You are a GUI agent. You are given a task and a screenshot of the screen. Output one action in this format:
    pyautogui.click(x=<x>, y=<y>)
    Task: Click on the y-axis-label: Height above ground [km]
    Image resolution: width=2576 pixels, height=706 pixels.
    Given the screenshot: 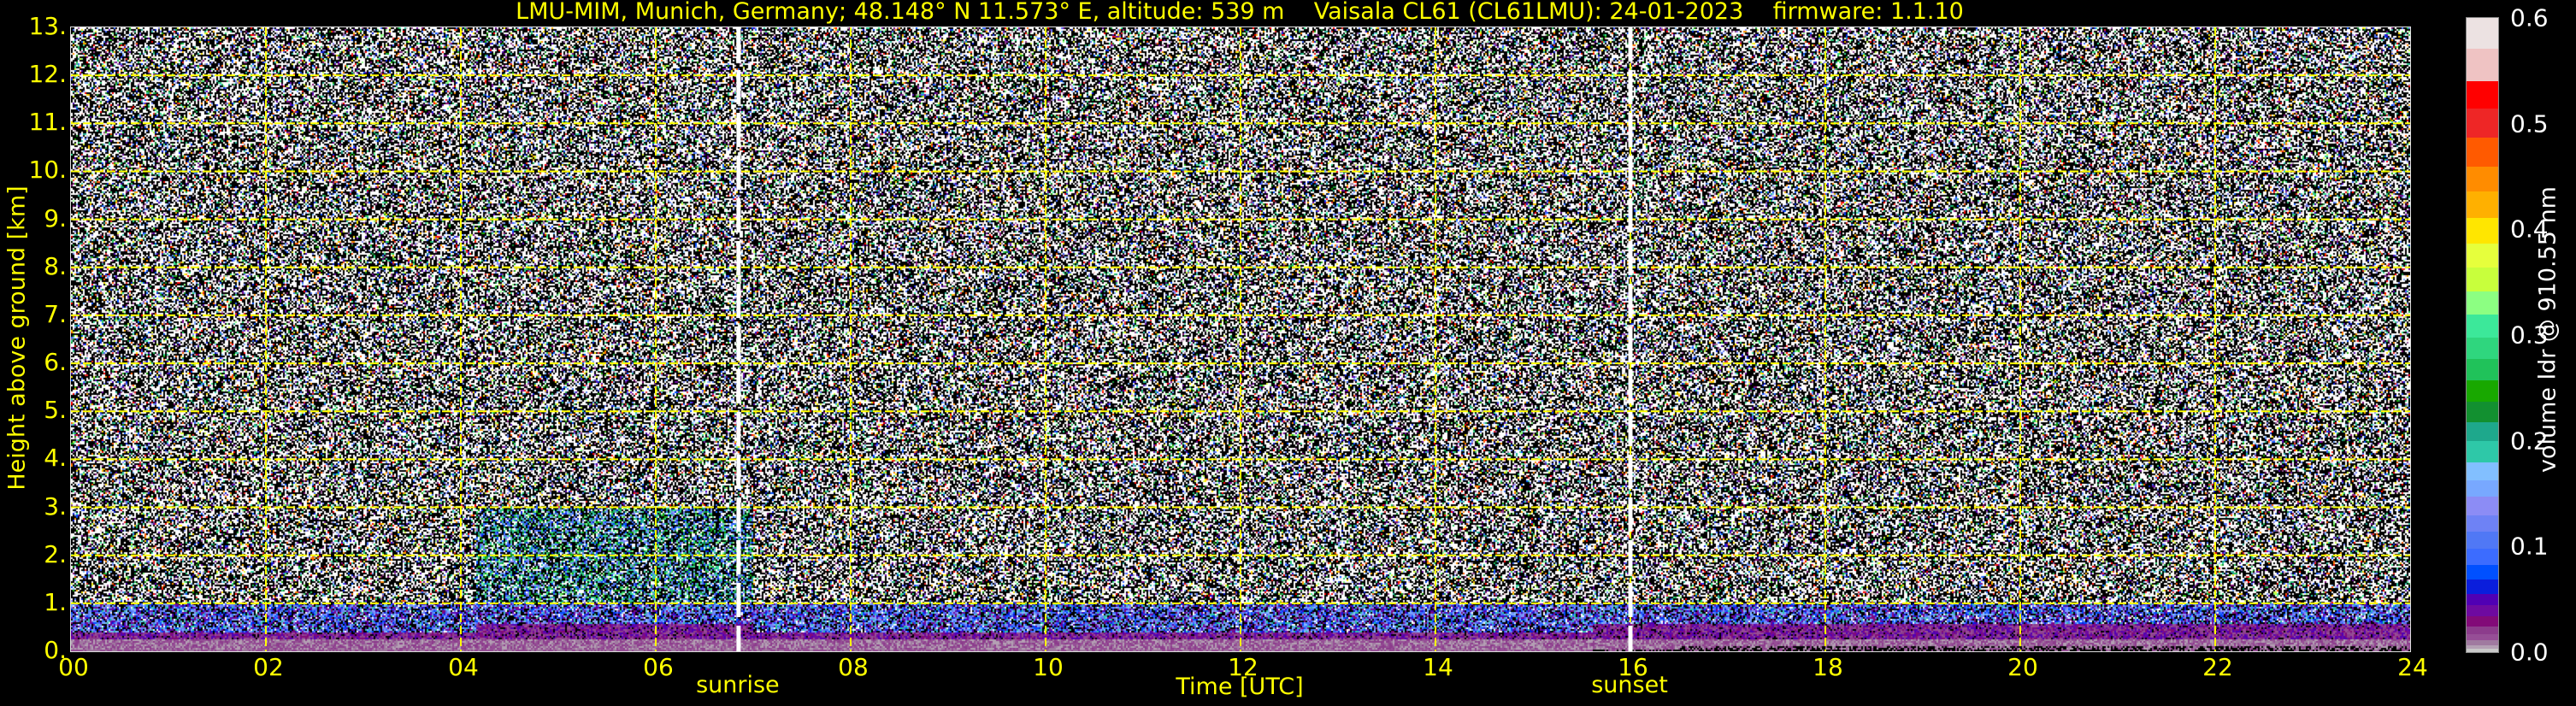 What is the action you would take?
    pyautogui.click(x=17, y=338)
    